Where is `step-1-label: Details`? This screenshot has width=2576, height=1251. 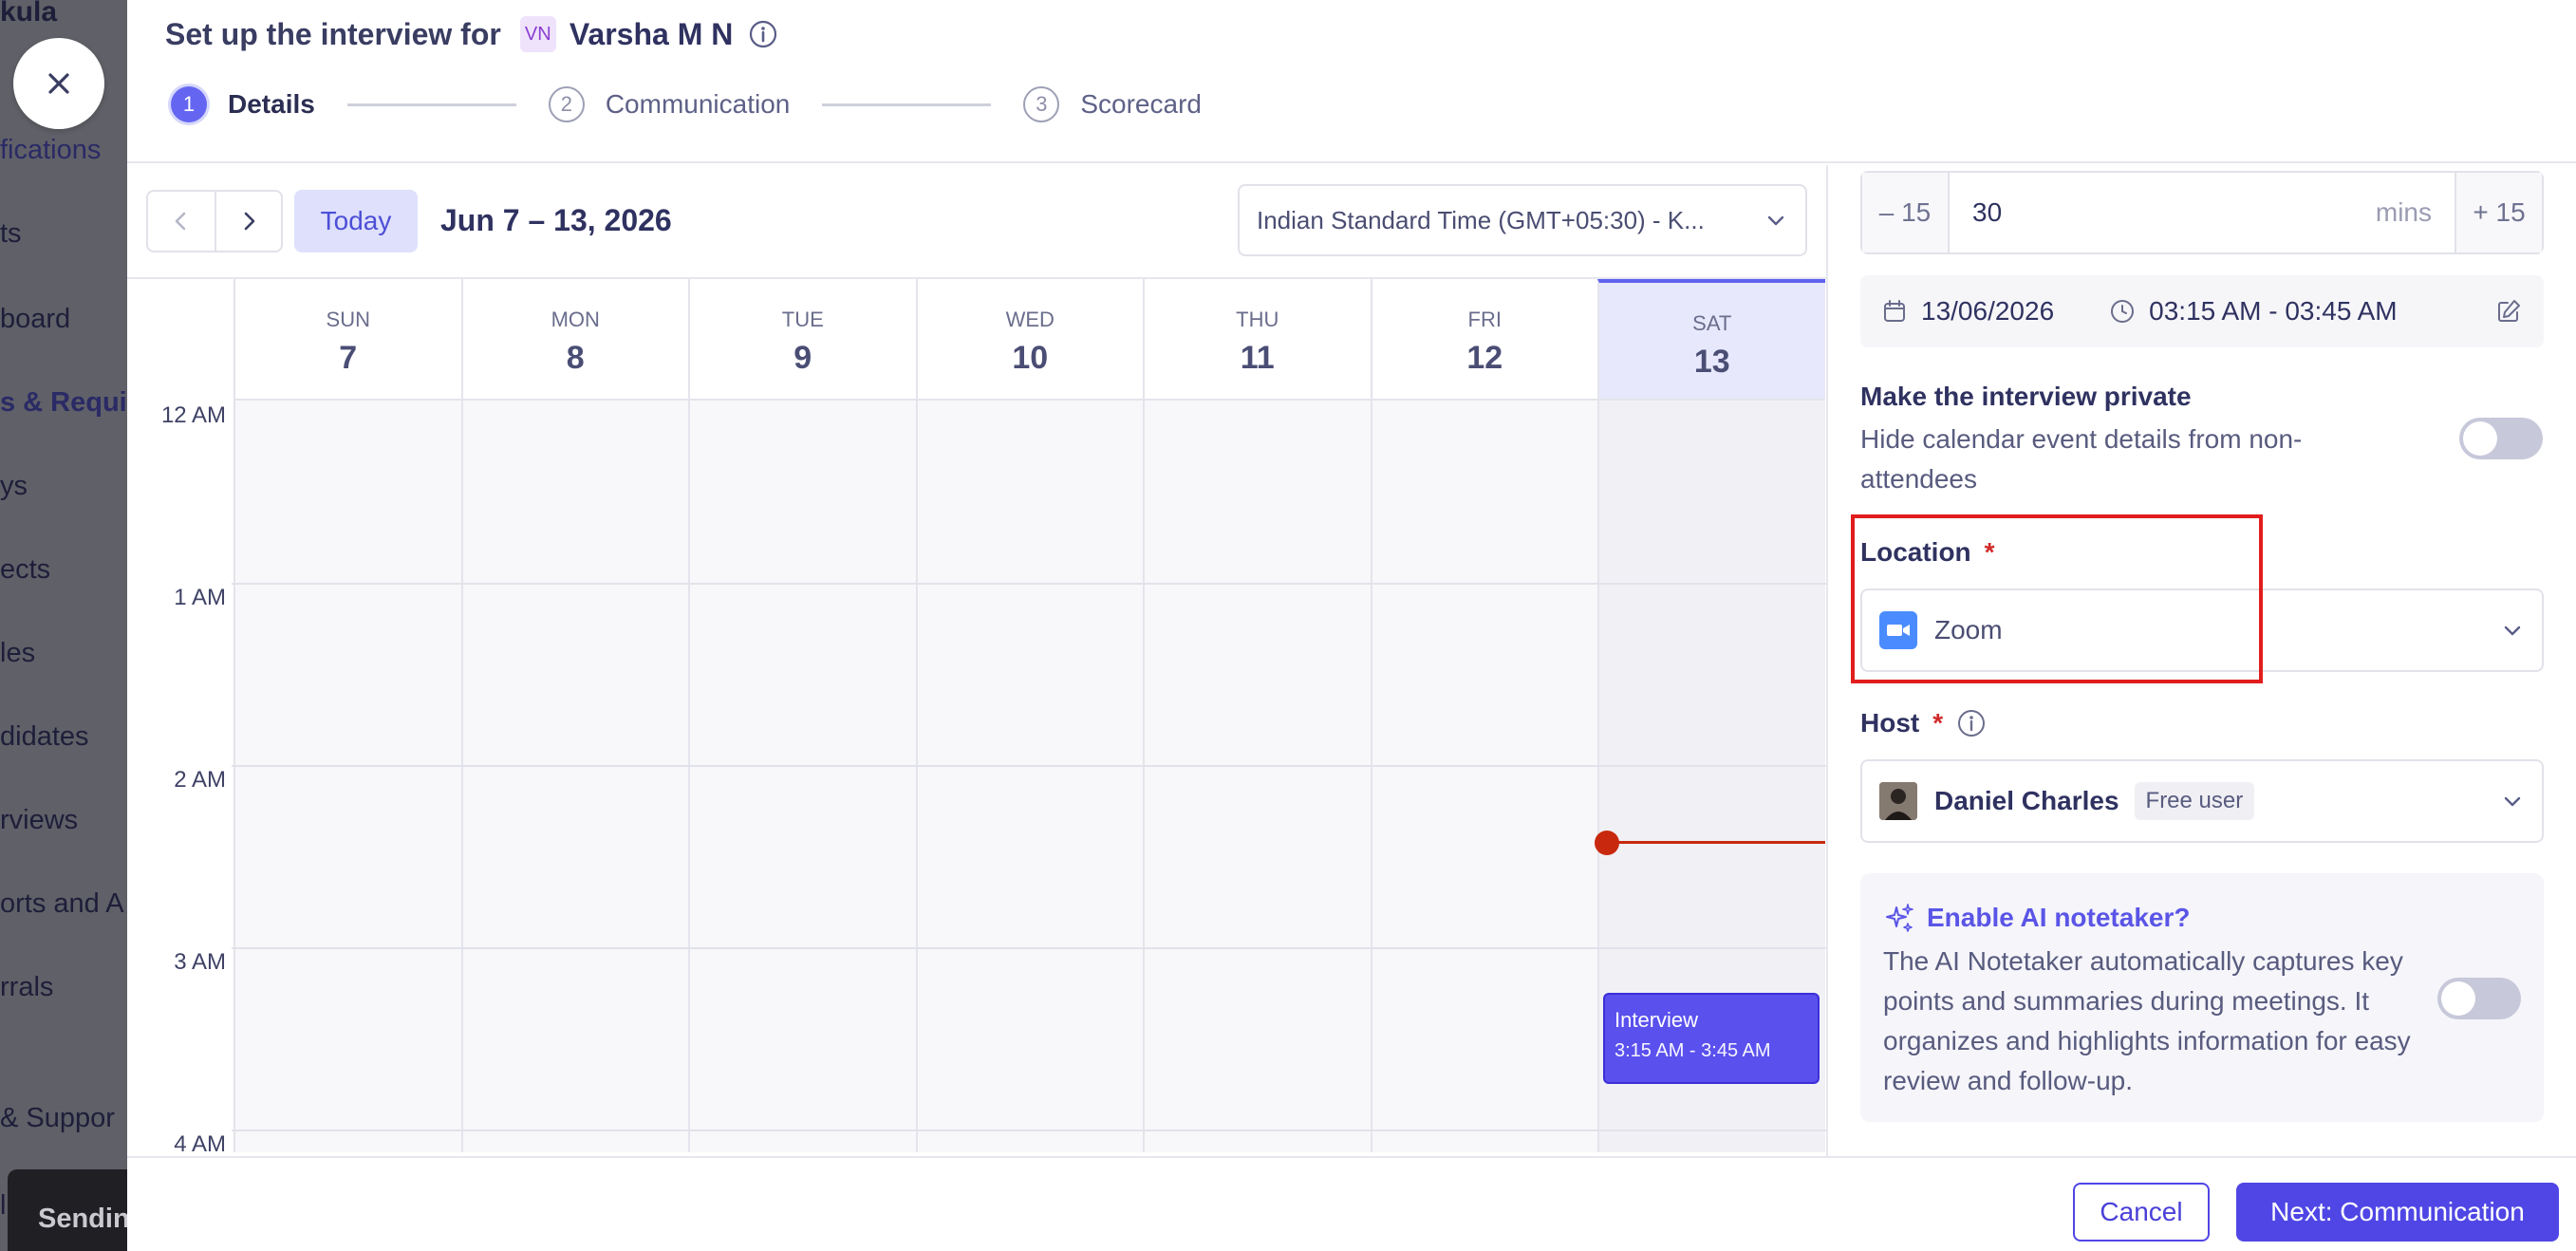 step-1-label: Details is located at coordinates (272, 104).